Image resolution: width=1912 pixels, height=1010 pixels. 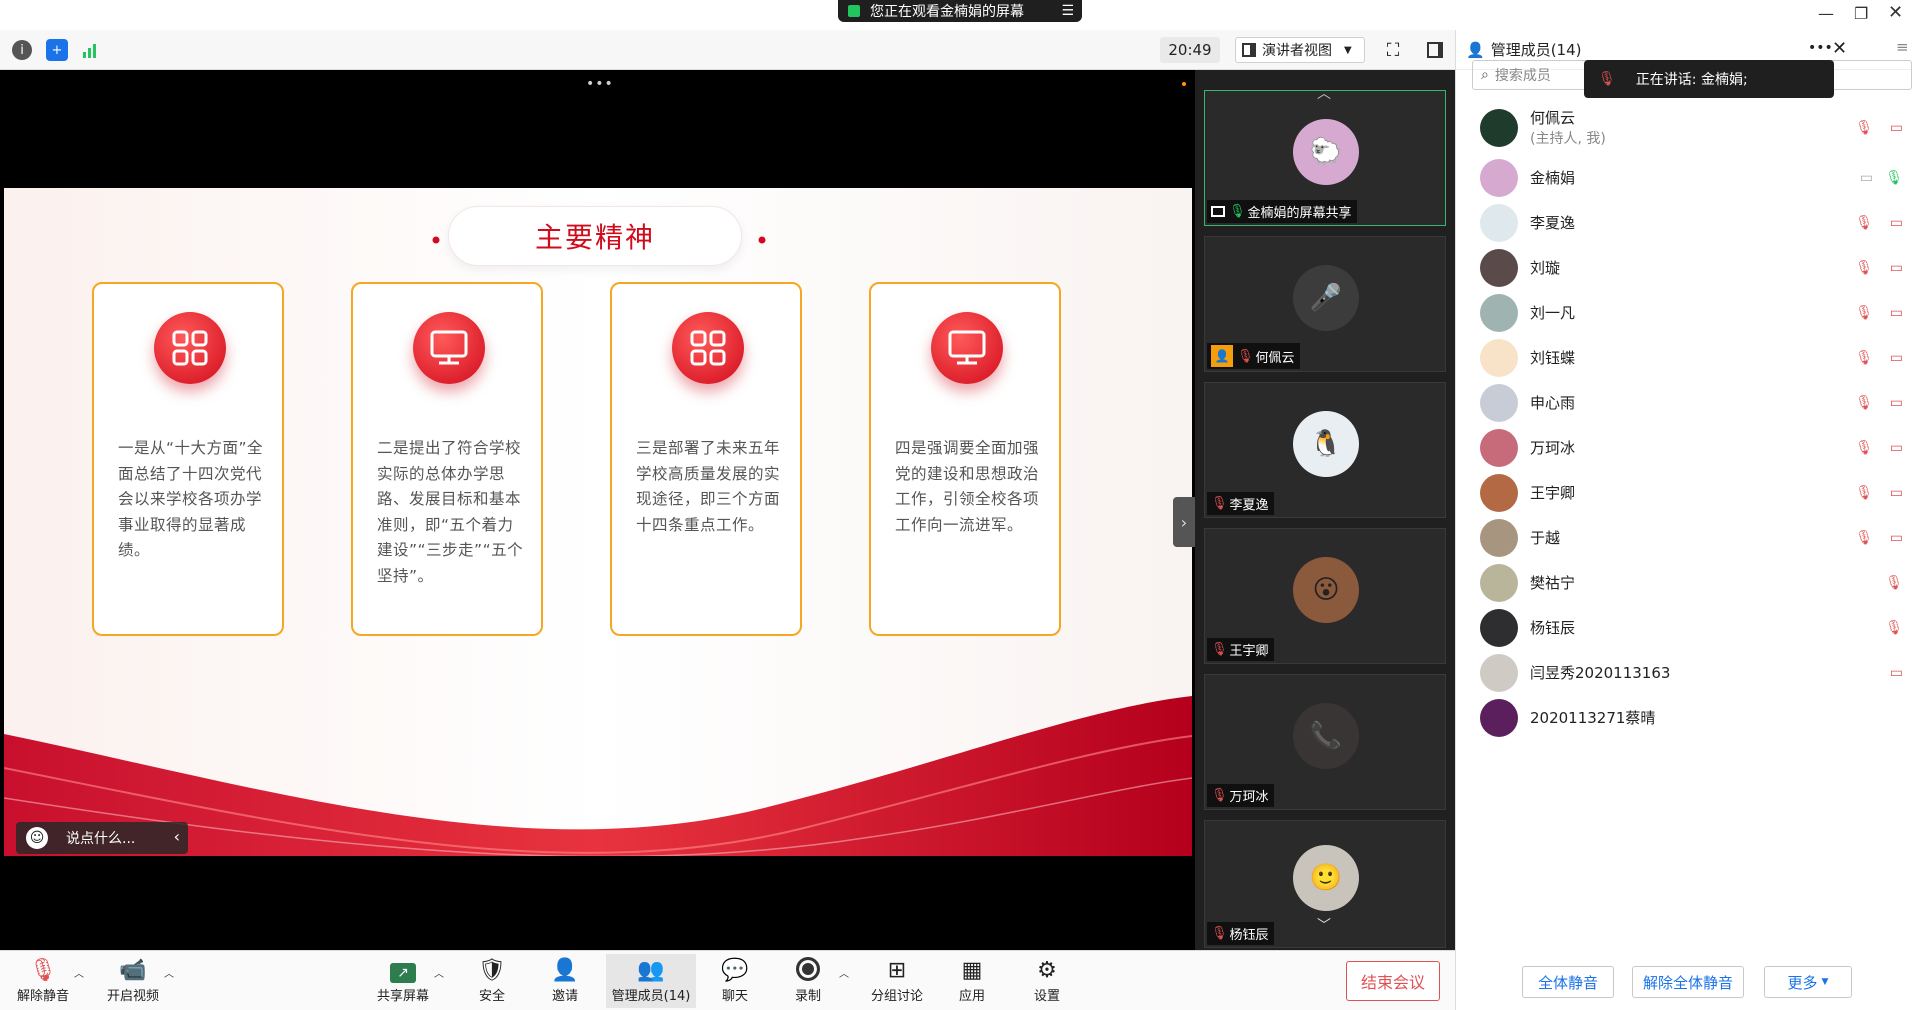 I want to click on card-text: 四是强调要全面加强党的建设和思想政治工作，引领全校各项工作向一流进军。, so click(x=967, y=486).